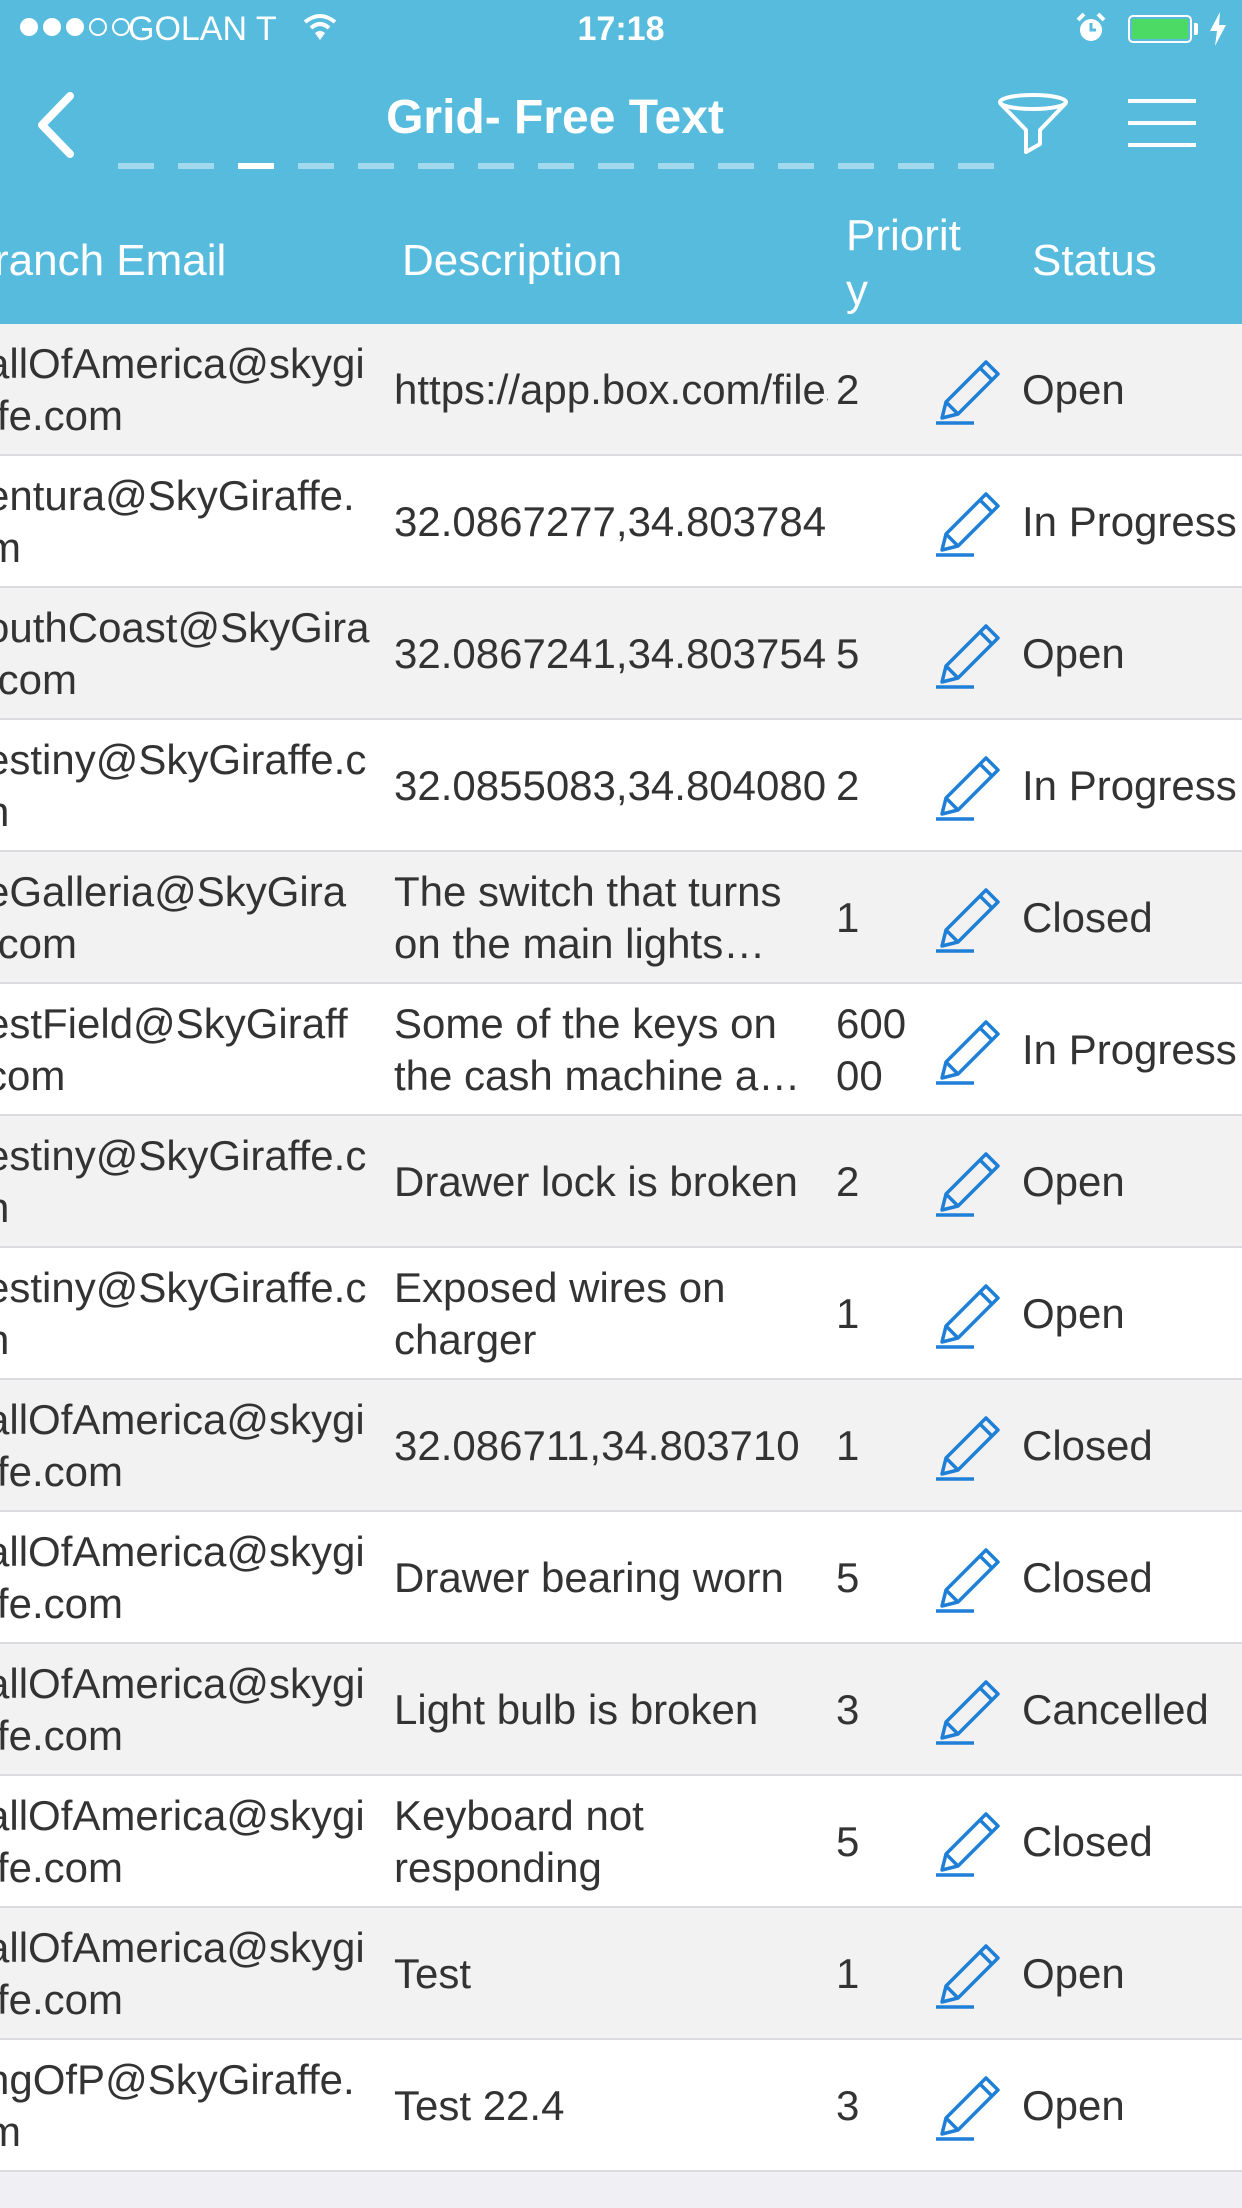 The image size is (1242, 2208). Describe the element at coordinates (611, 653) in the screenshot. I see `description-cell: 32.0867241,34.8037549` at that location.